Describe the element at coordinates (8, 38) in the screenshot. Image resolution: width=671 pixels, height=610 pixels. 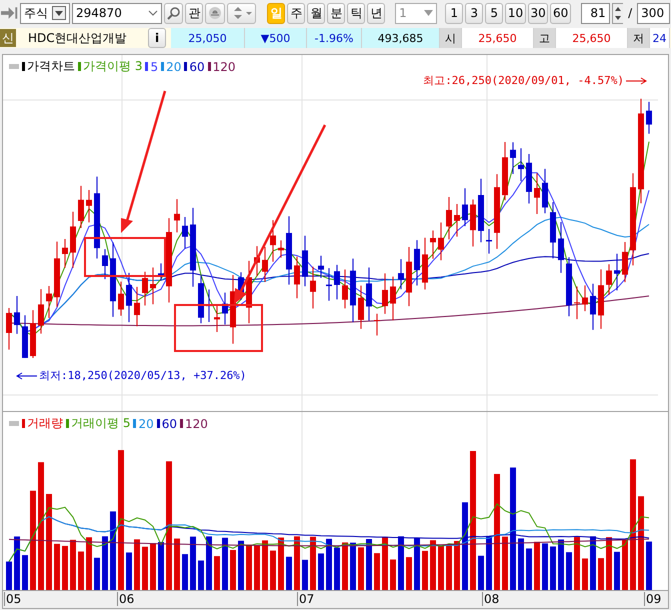
I see `stock-badge: 신` at that location.